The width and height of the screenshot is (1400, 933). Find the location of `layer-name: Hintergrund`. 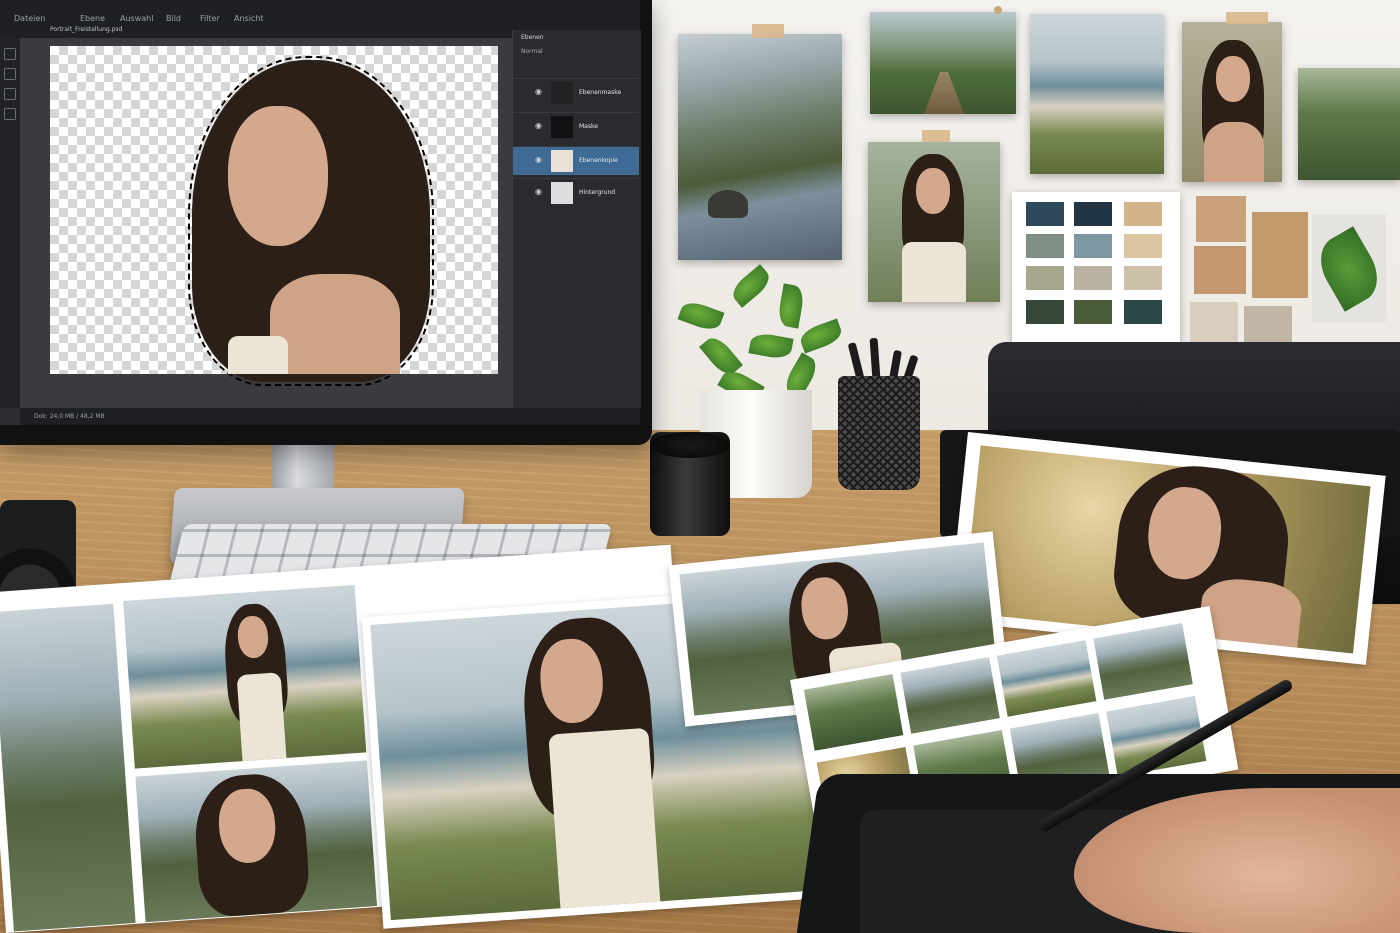

layer-name: Hintergrund is located at coordinates (597, 192).